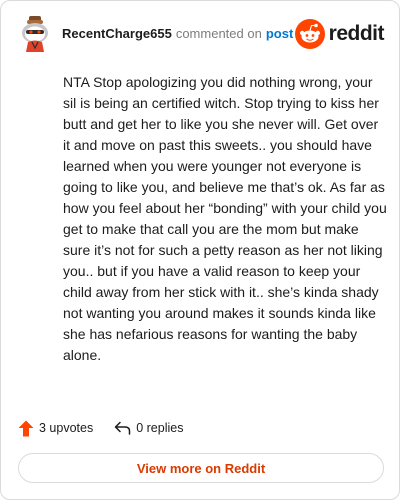 The width and height of the screenshot is (400, 500). Describe the element at coordinates (117, 34) in the screenshot. I see `username: RecentCharge655` at that location.